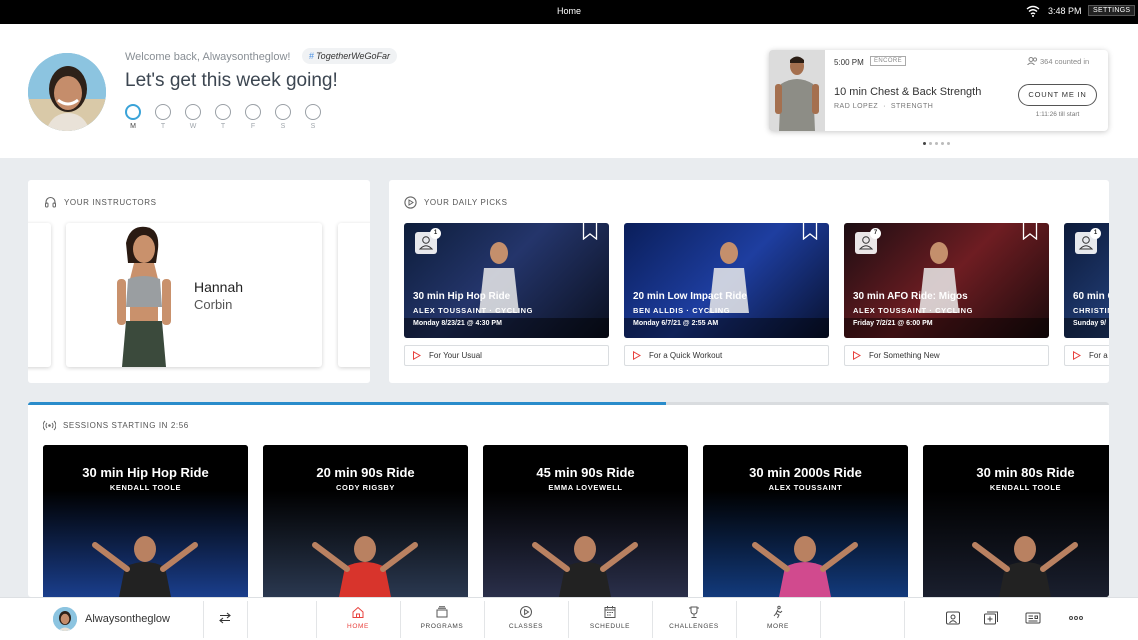 The height and width of the screenshot is (640, 1138). I want to click on instructor-card-next, so click(354, 295).